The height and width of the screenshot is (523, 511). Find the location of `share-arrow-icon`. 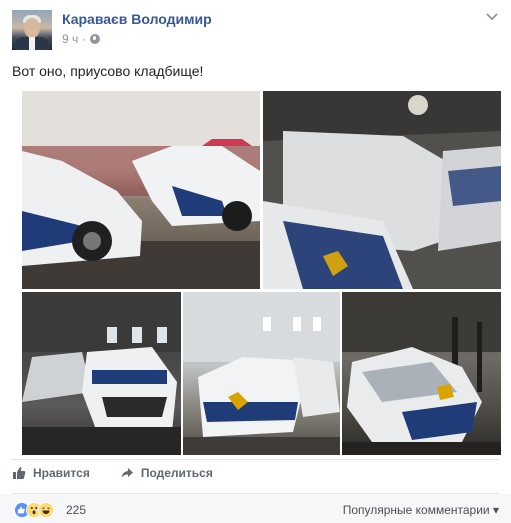

share-arrow-icon is located at coordinates (127, 473).